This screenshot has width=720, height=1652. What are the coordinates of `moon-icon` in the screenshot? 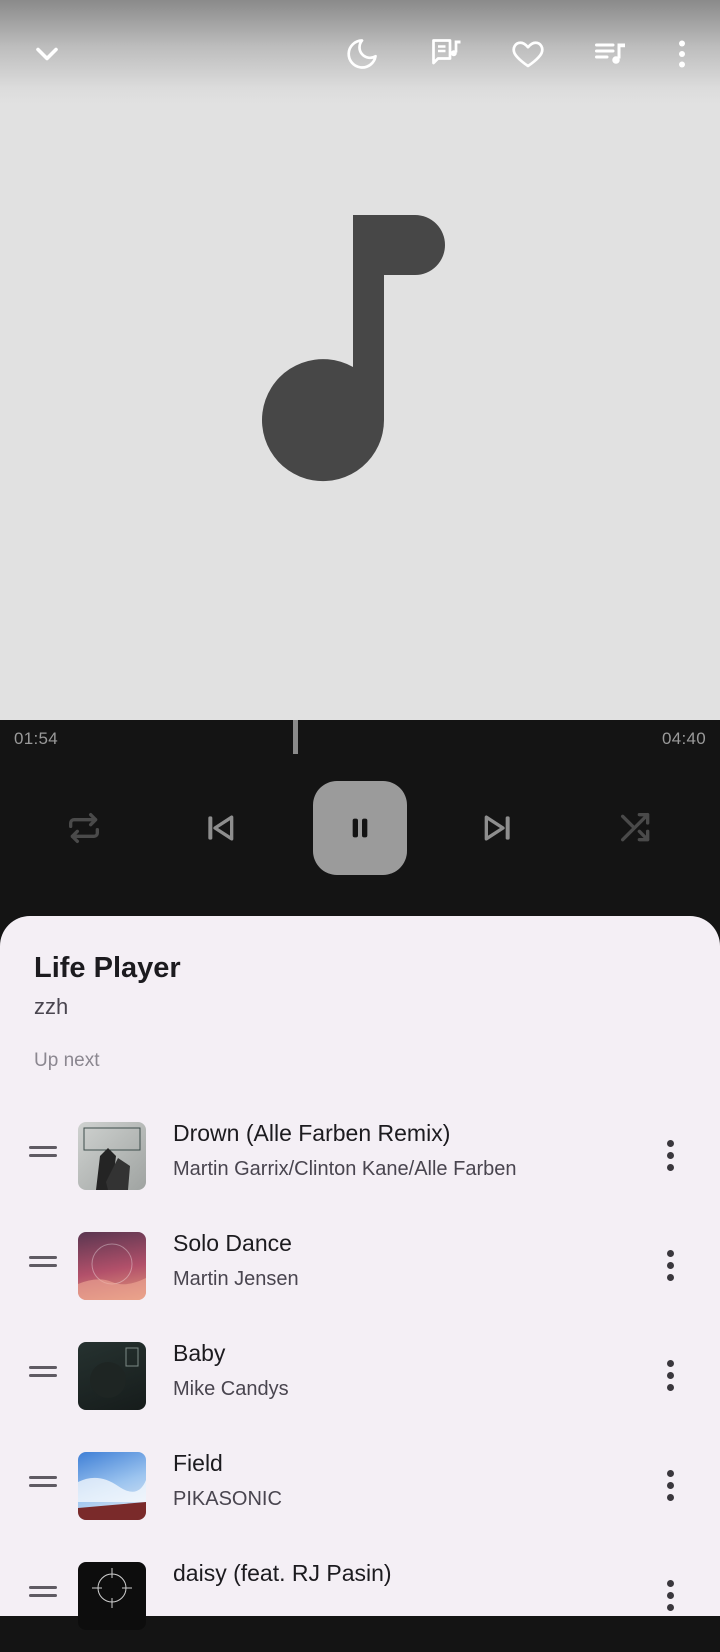 It's located at (362, 54).